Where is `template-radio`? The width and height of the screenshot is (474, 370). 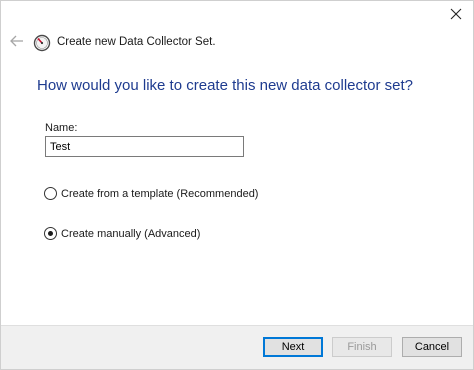 template-radio is located at coordinates (50, 193).